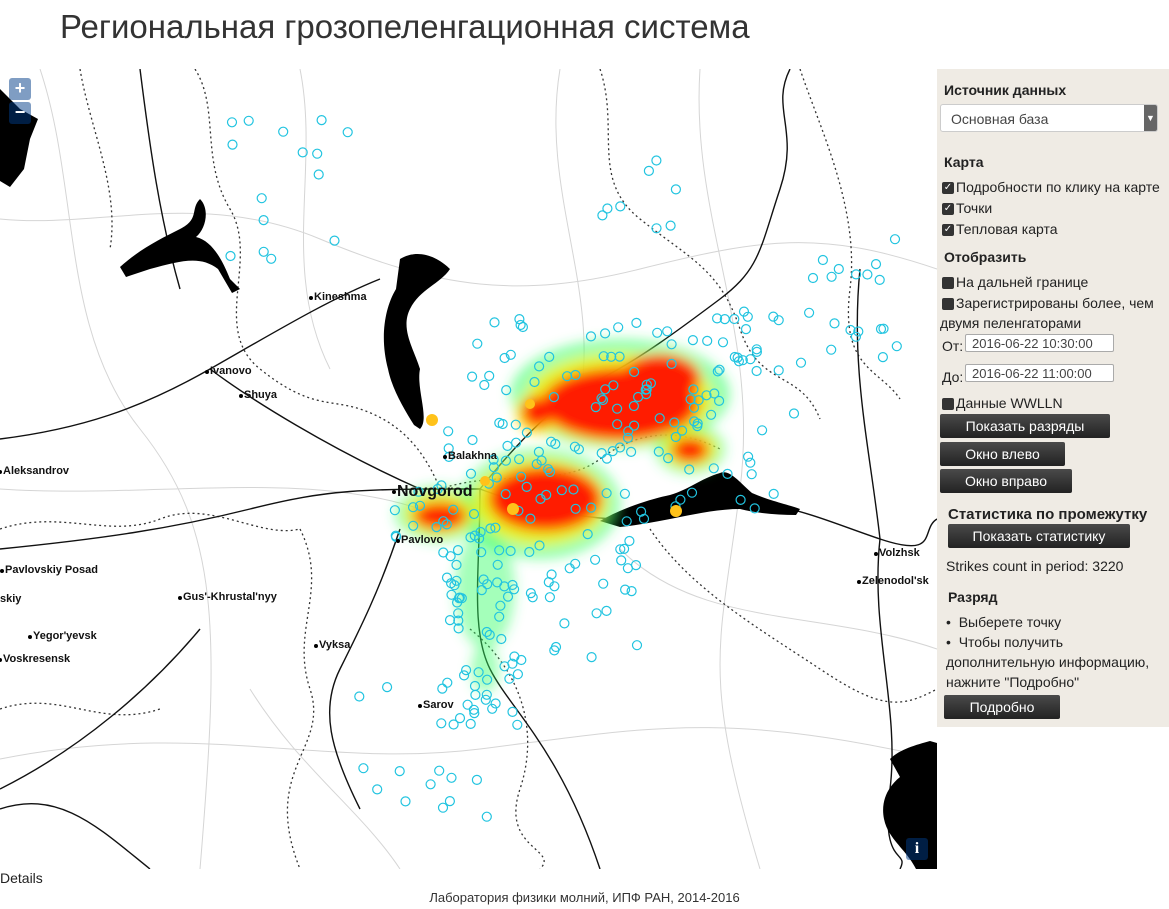 The height and width of the screenshot is (909, 1169). Describe the element at coordinates (1039, 343) in the screenshot. I see `from-datetime-input: 2016-06-22 10:30:00` at that location.